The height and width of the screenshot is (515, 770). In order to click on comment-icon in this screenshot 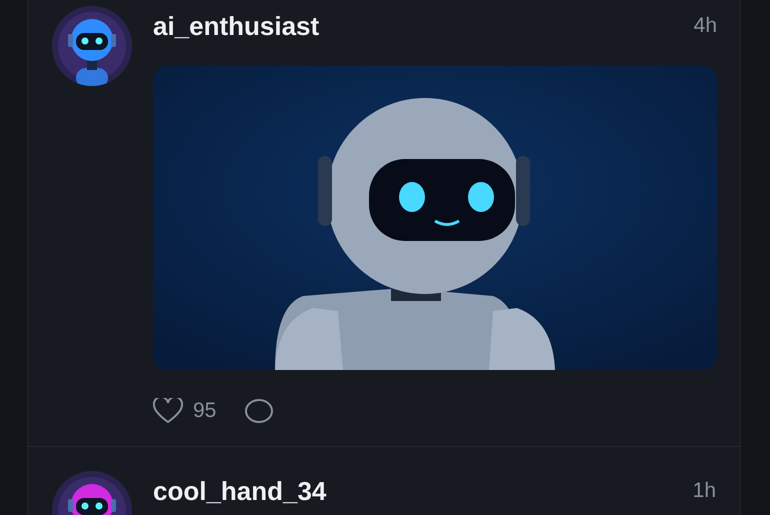, I will do `click(259, 411)`.